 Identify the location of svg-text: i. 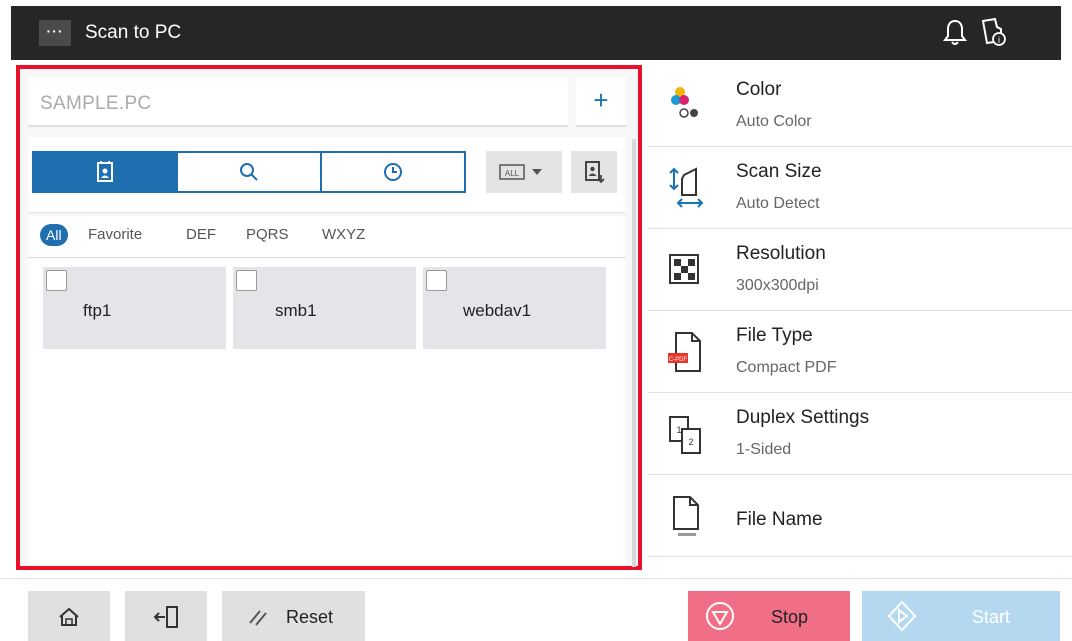
(999, 40).